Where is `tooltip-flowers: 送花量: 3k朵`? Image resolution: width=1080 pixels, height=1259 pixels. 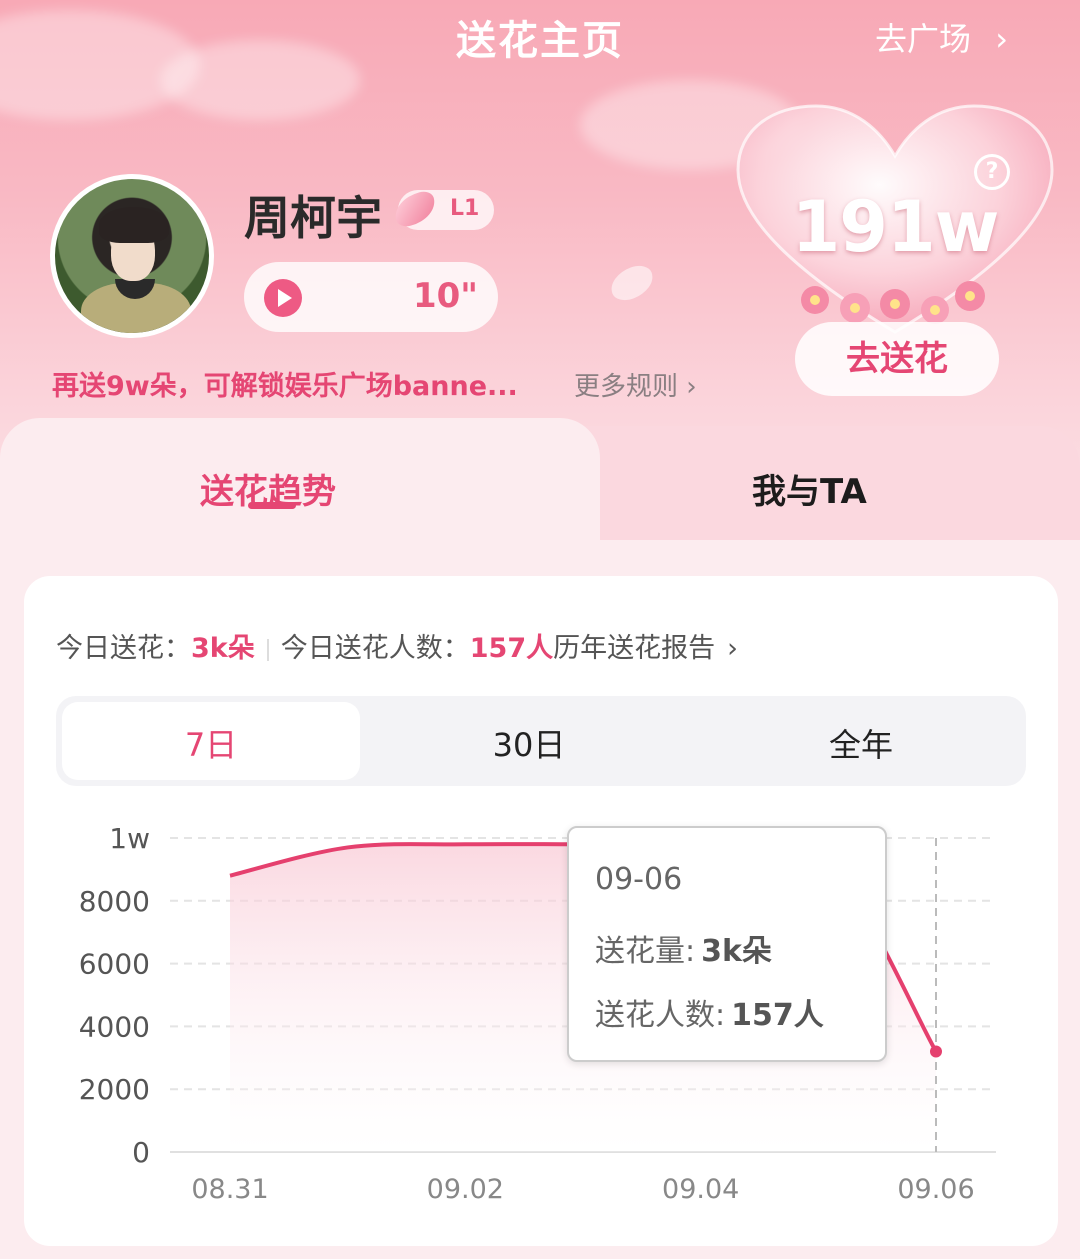
tooltip-flowers: 送花量: 3k朵 is located at coordinates (683, 948).